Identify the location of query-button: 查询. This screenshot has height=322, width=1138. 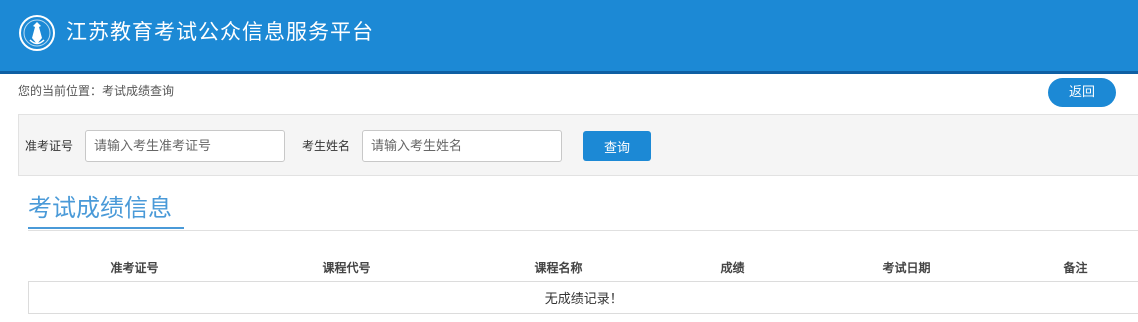
(617, 146).